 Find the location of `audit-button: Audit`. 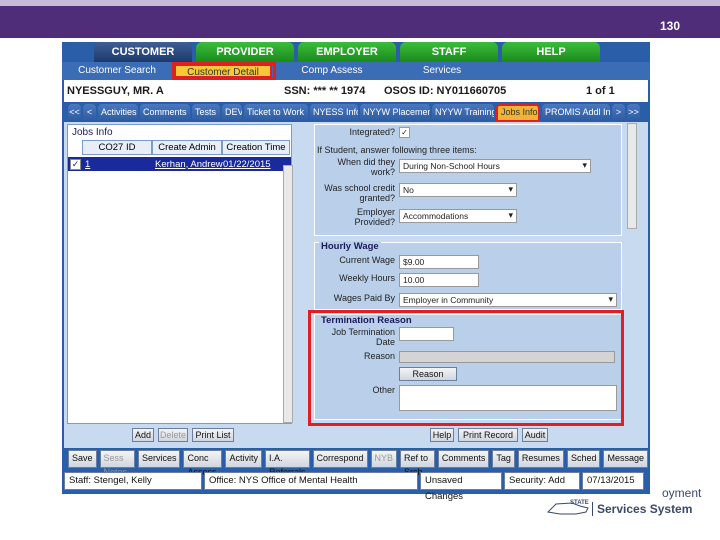

audit-button: Audit is located at coordinates (535, 435).